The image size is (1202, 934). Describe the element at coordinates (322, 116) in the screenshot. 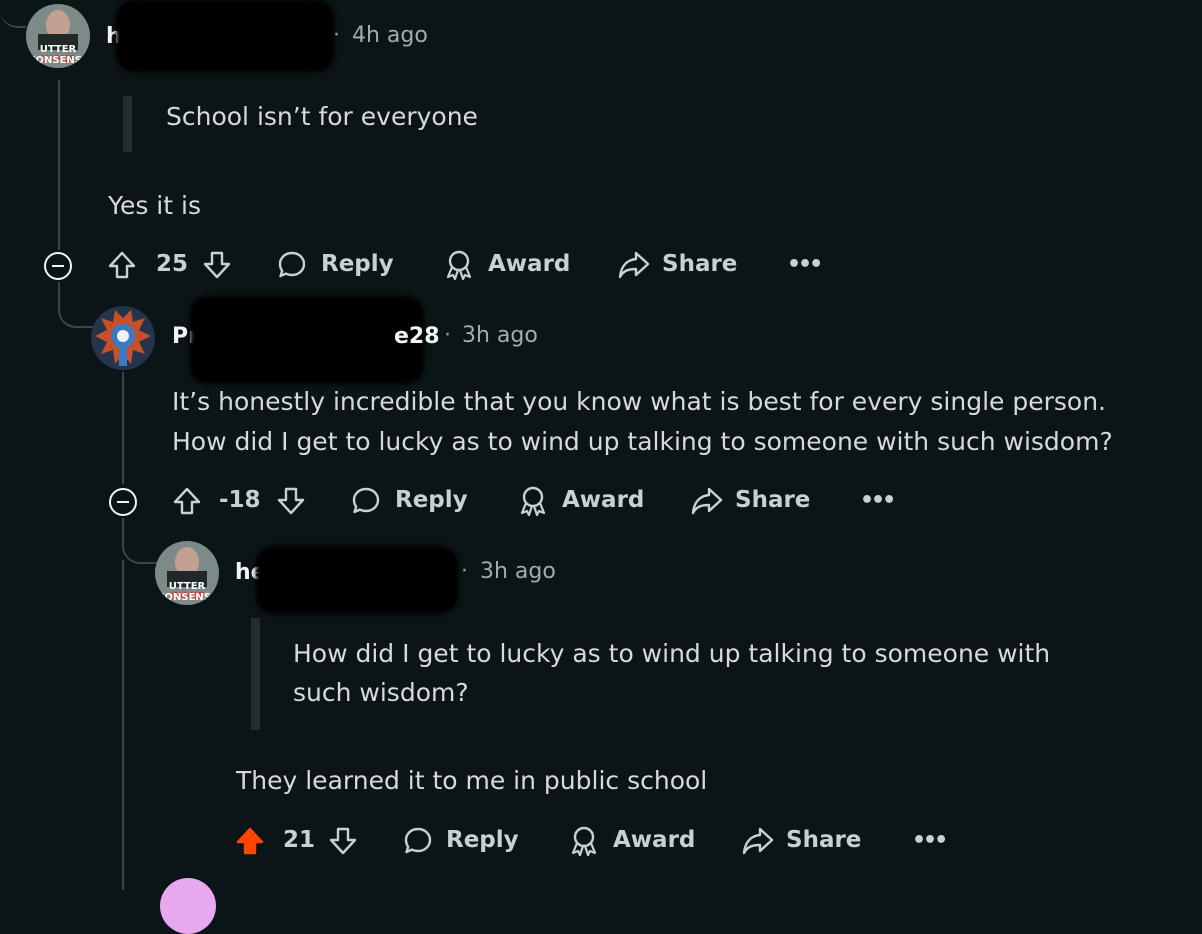

I see `quote-text: School isn’t for everyone` at that location.